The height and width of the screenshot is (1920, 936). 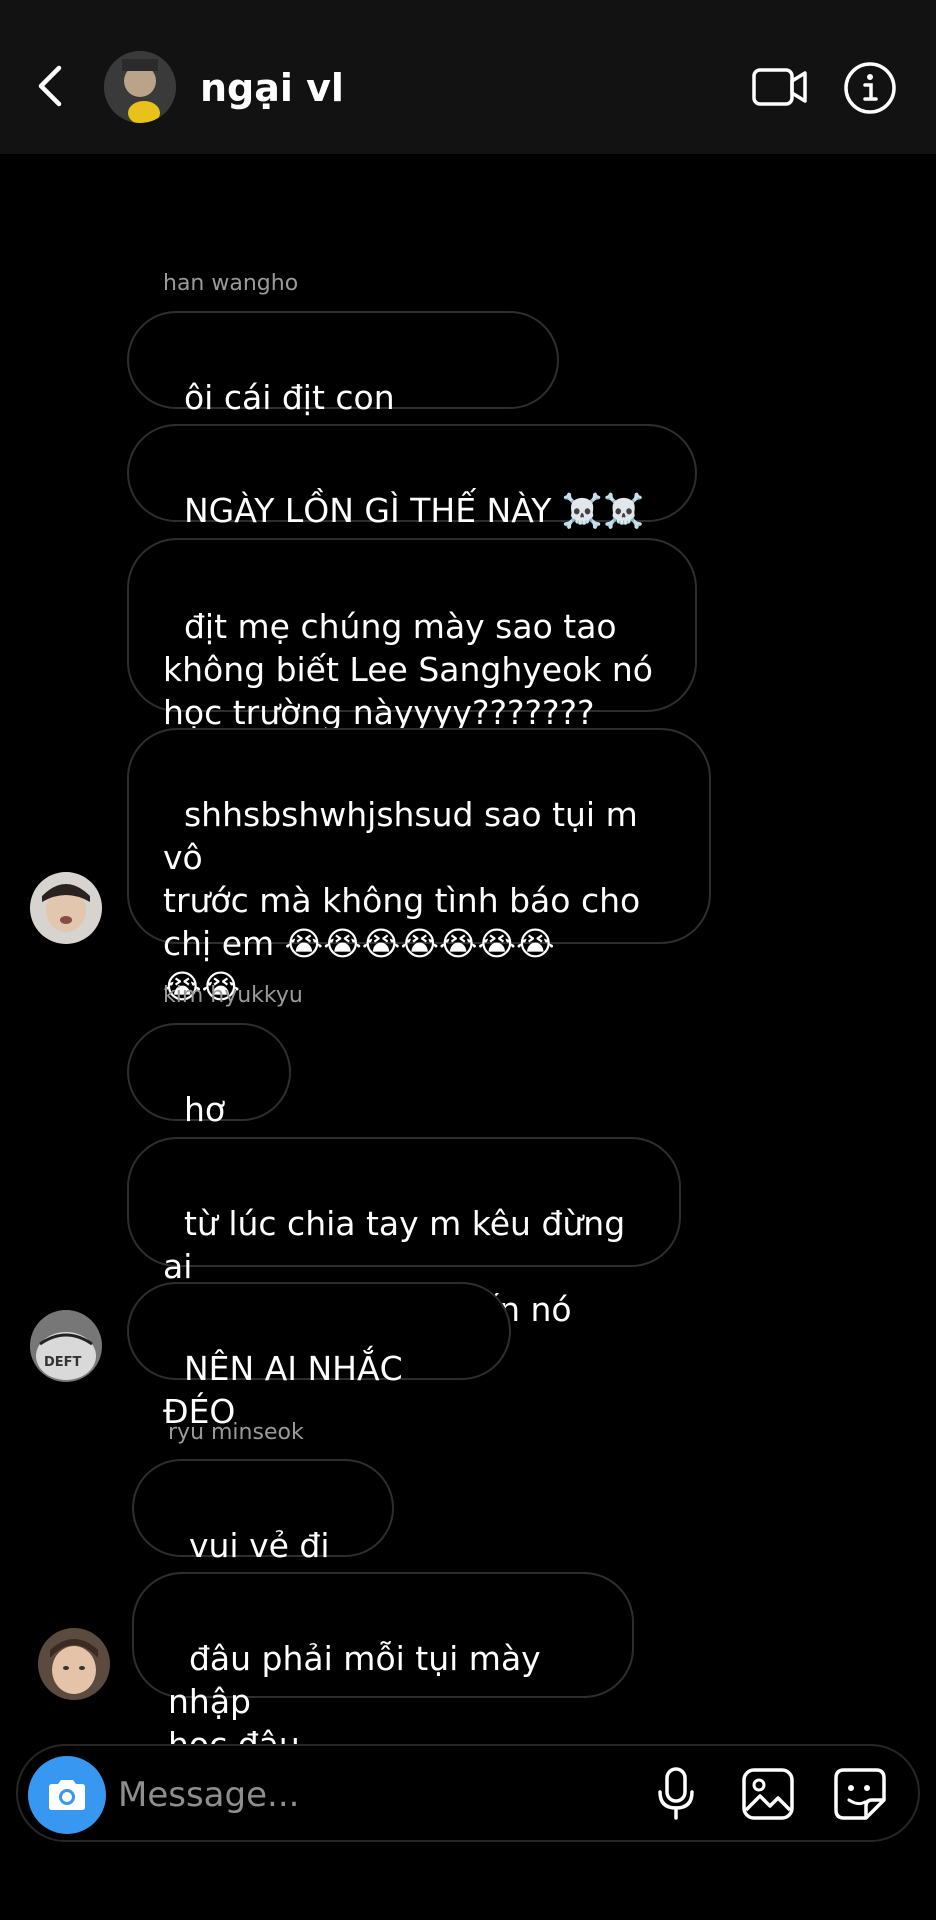 I want to click on avatar-image: DEFT, so click(x=66, y=1346).